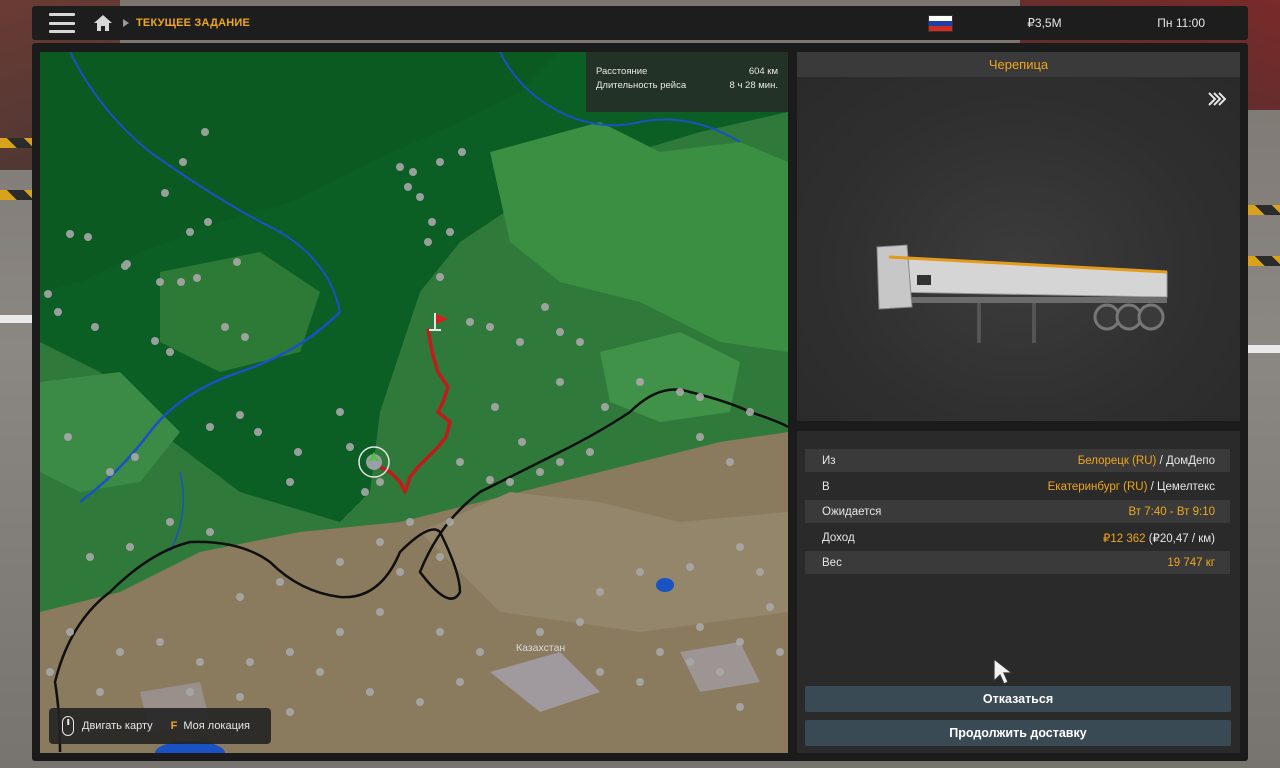 Image resolution: width=1280 pixels, height=768 pixels. Describe the element at coordinates (1217, 99) in the screenshot. I see `skip-forward-icon` at that location.